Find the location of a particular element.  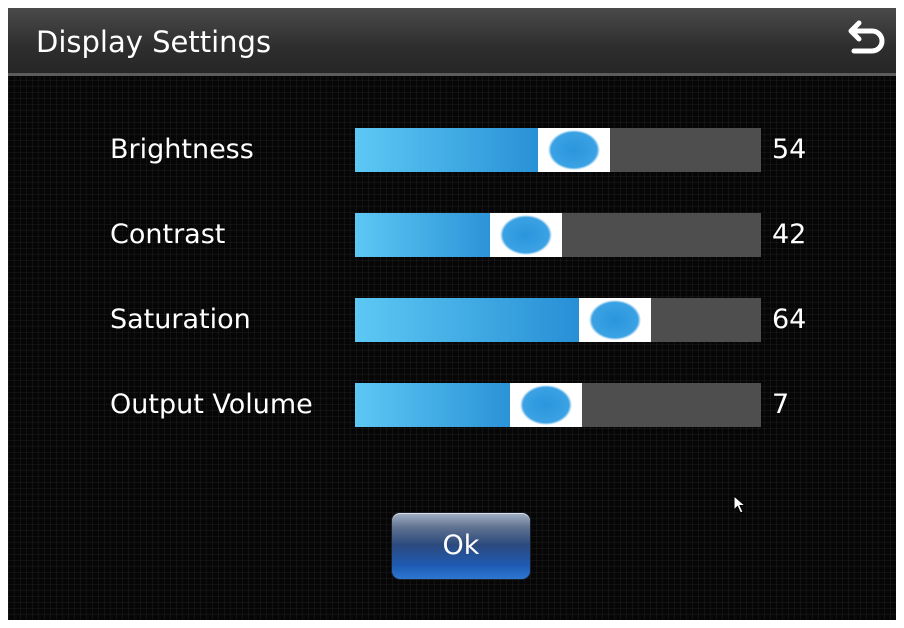

output-volume-value: 7 is located at coordinates (781, 404).